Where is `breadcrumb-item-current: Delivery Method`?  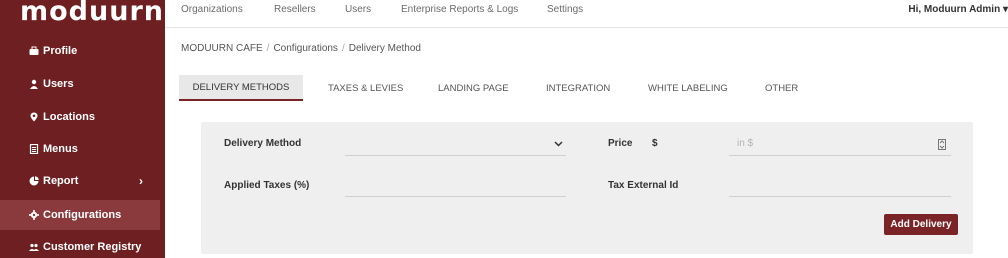 breadcrumb-item-current: Delivery Method is located at coordinates (384, 48).